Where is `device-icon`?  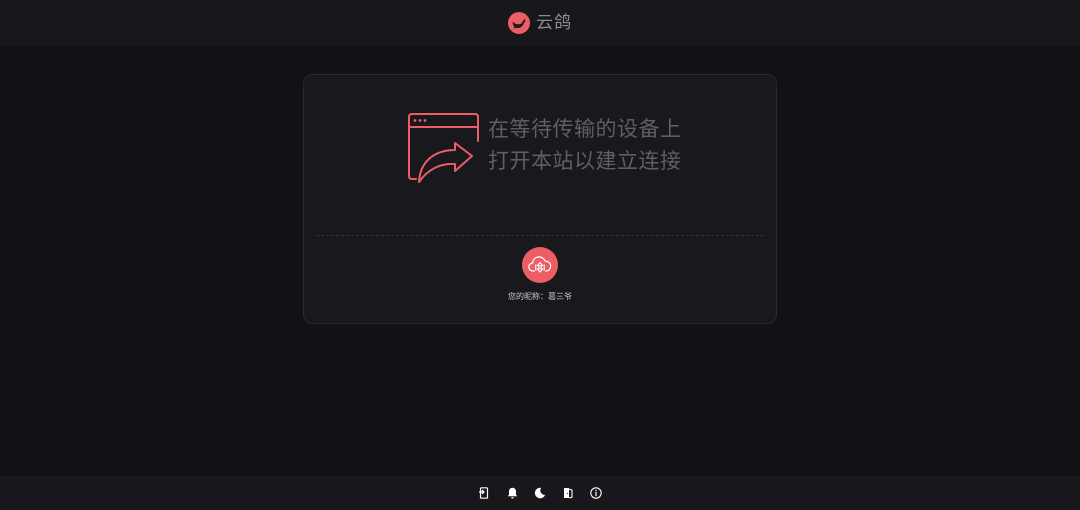
device-icon is located at coordinates (484, 493).